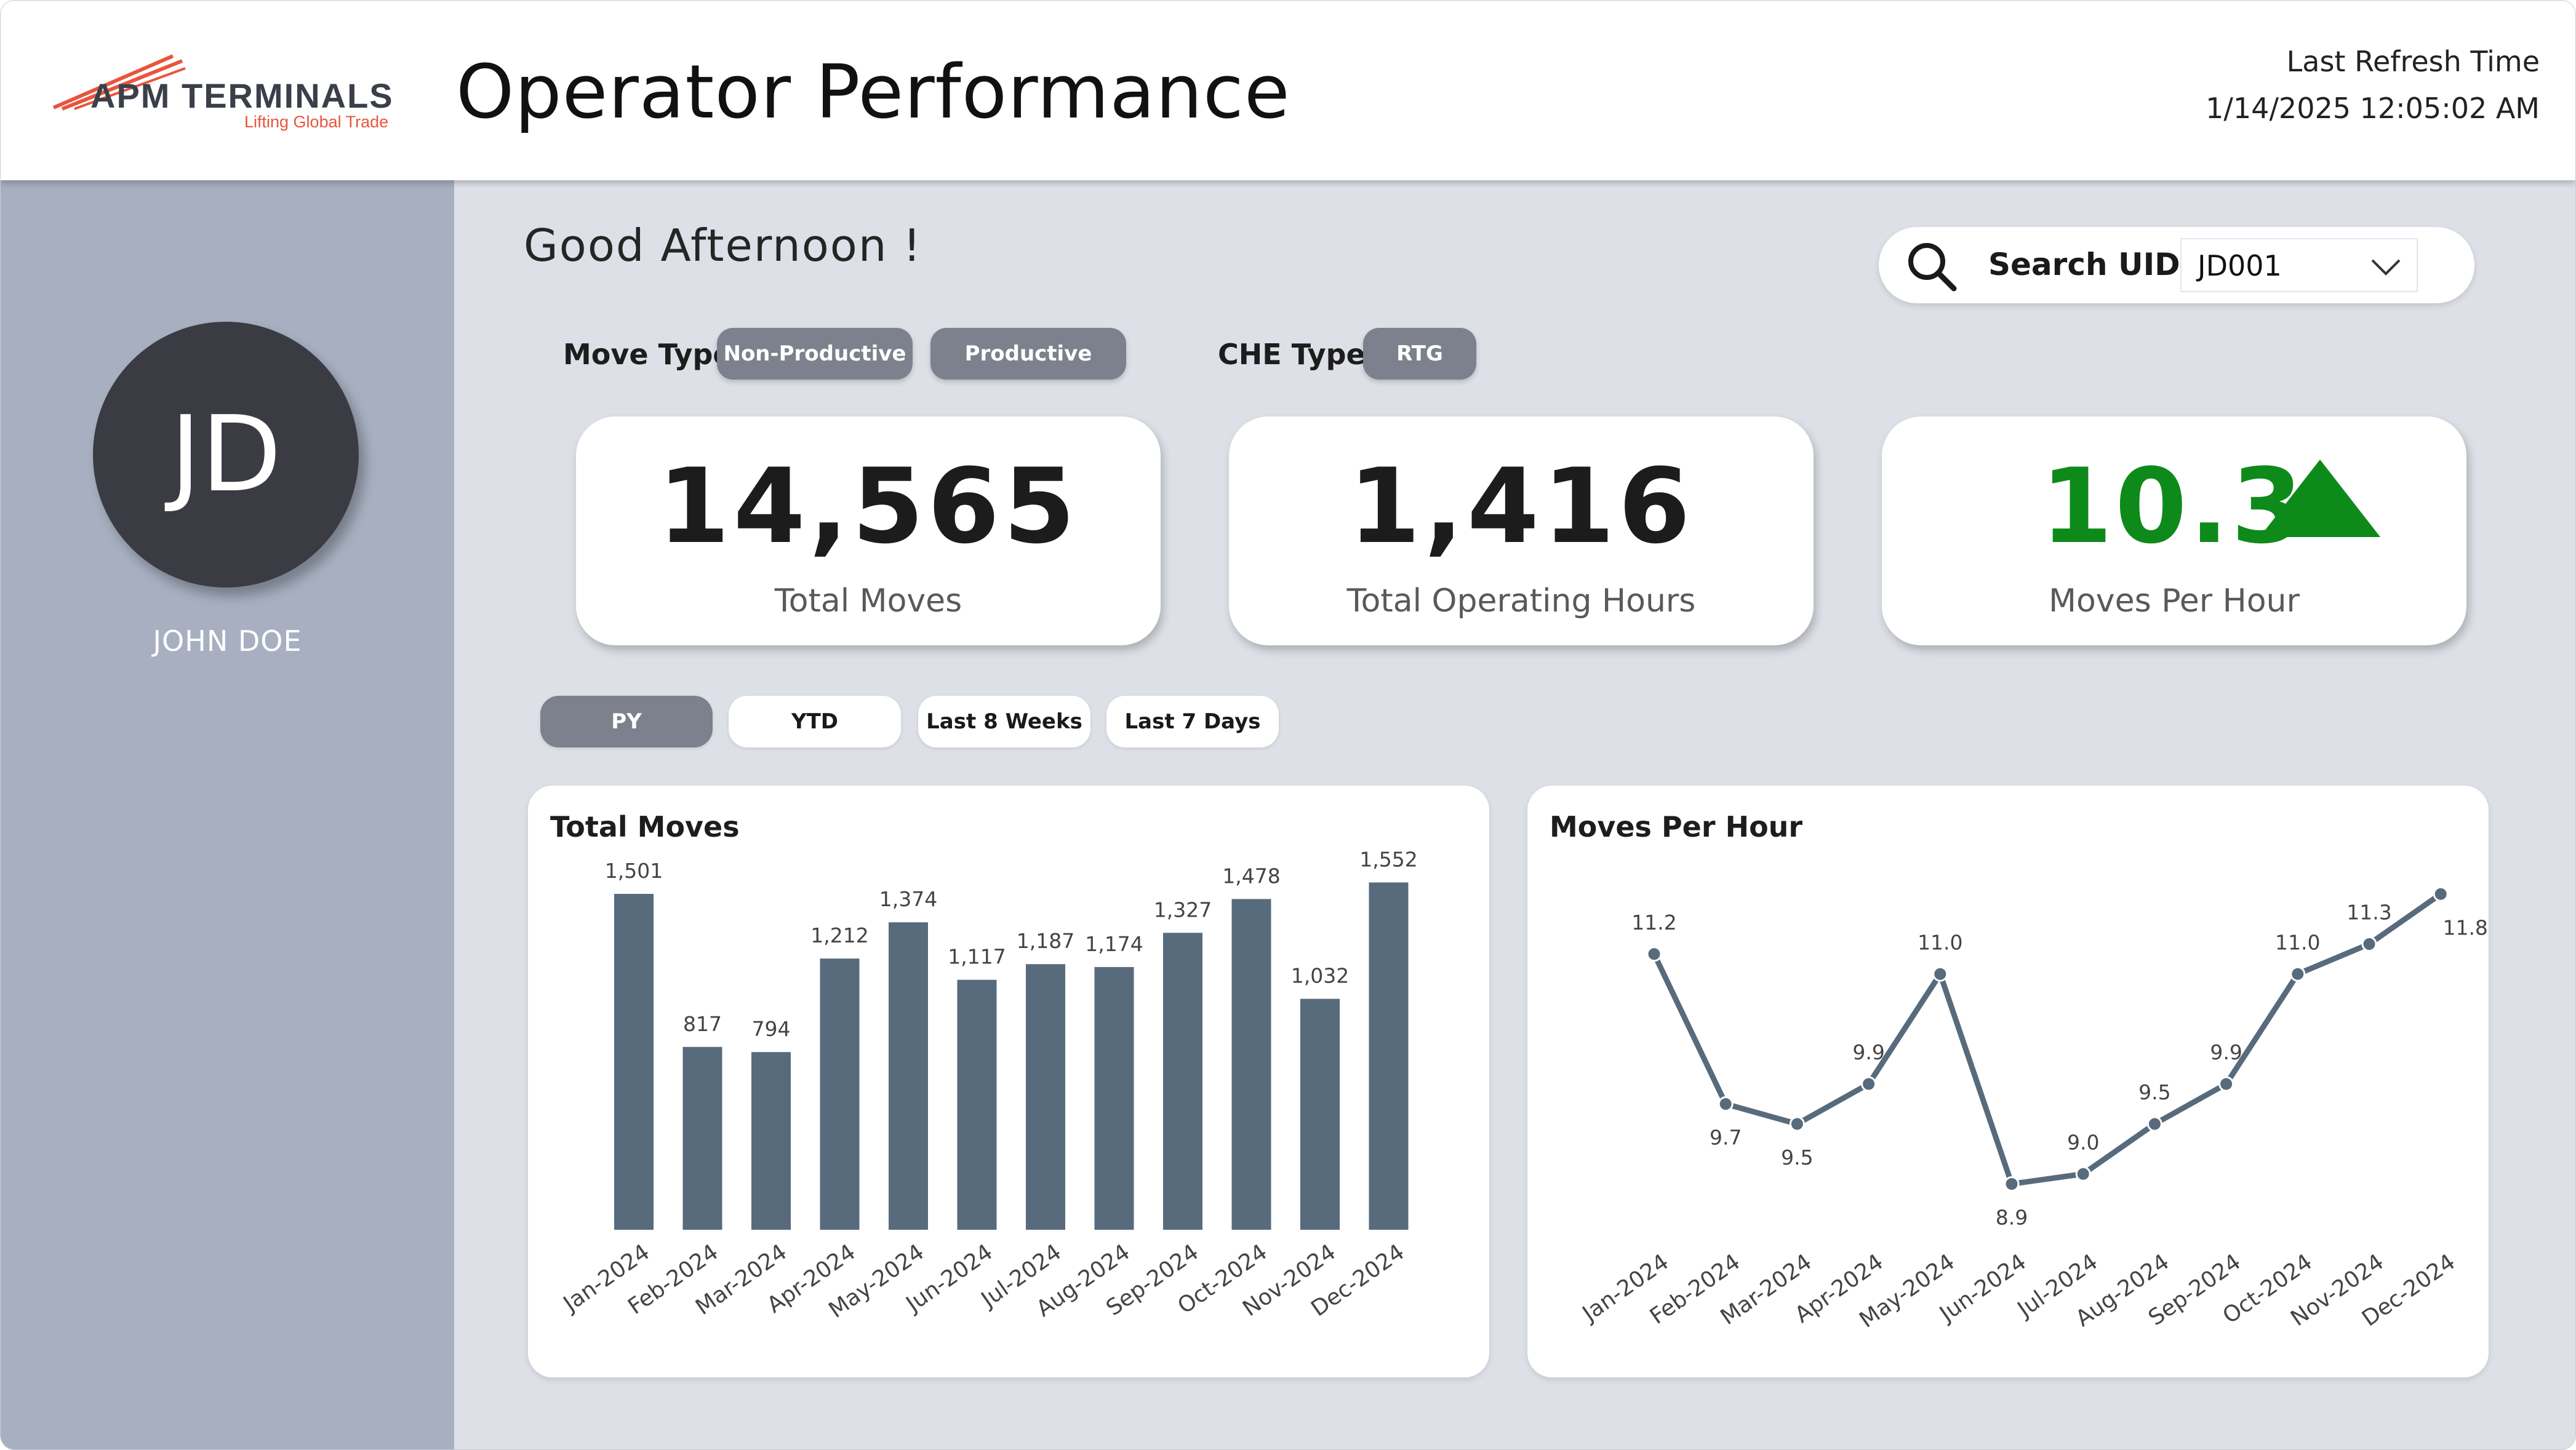 This screenshot has width=2576, height=1450. I want to click on moves-per-hour-label: Moves Per Hour, so click(2174, 601).